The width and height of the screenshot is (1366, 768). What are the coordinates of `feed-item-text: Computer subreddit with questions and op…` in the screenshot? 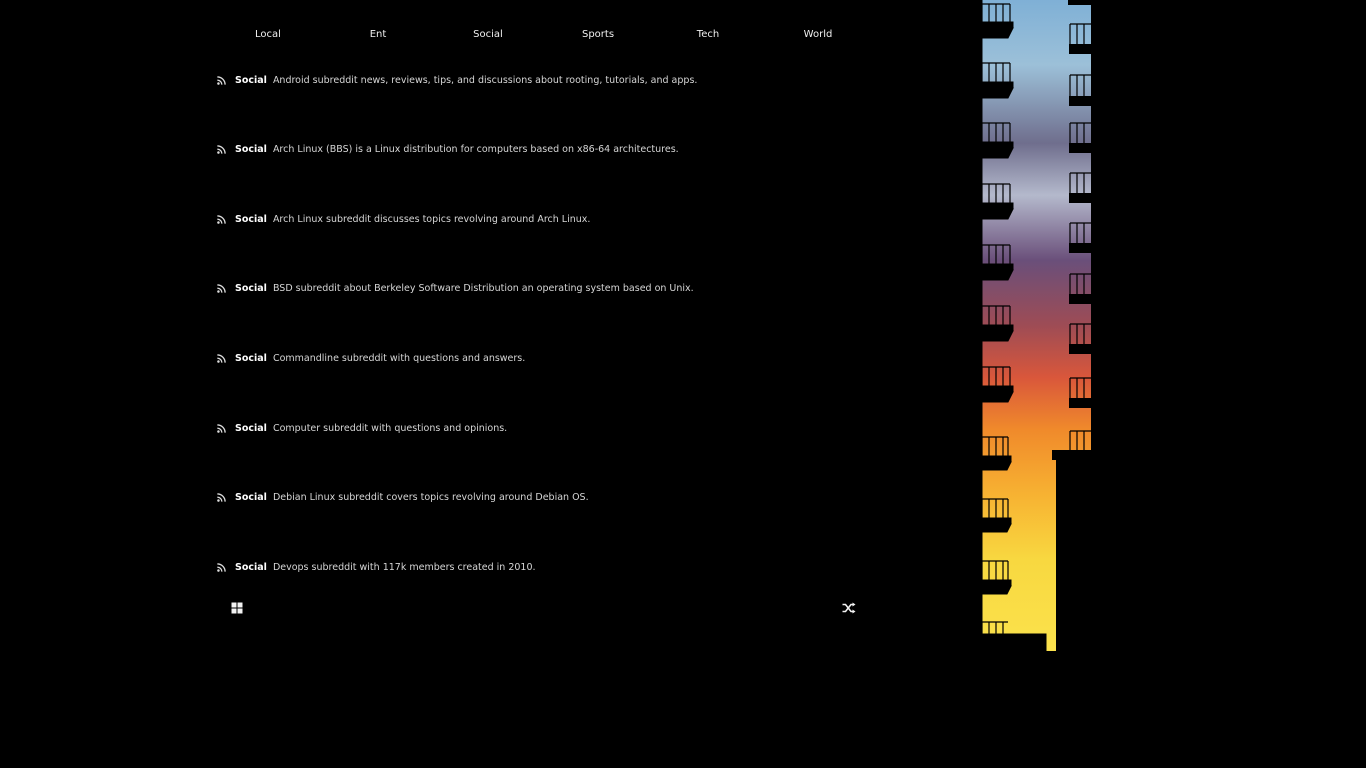 It's located at (390, 428).